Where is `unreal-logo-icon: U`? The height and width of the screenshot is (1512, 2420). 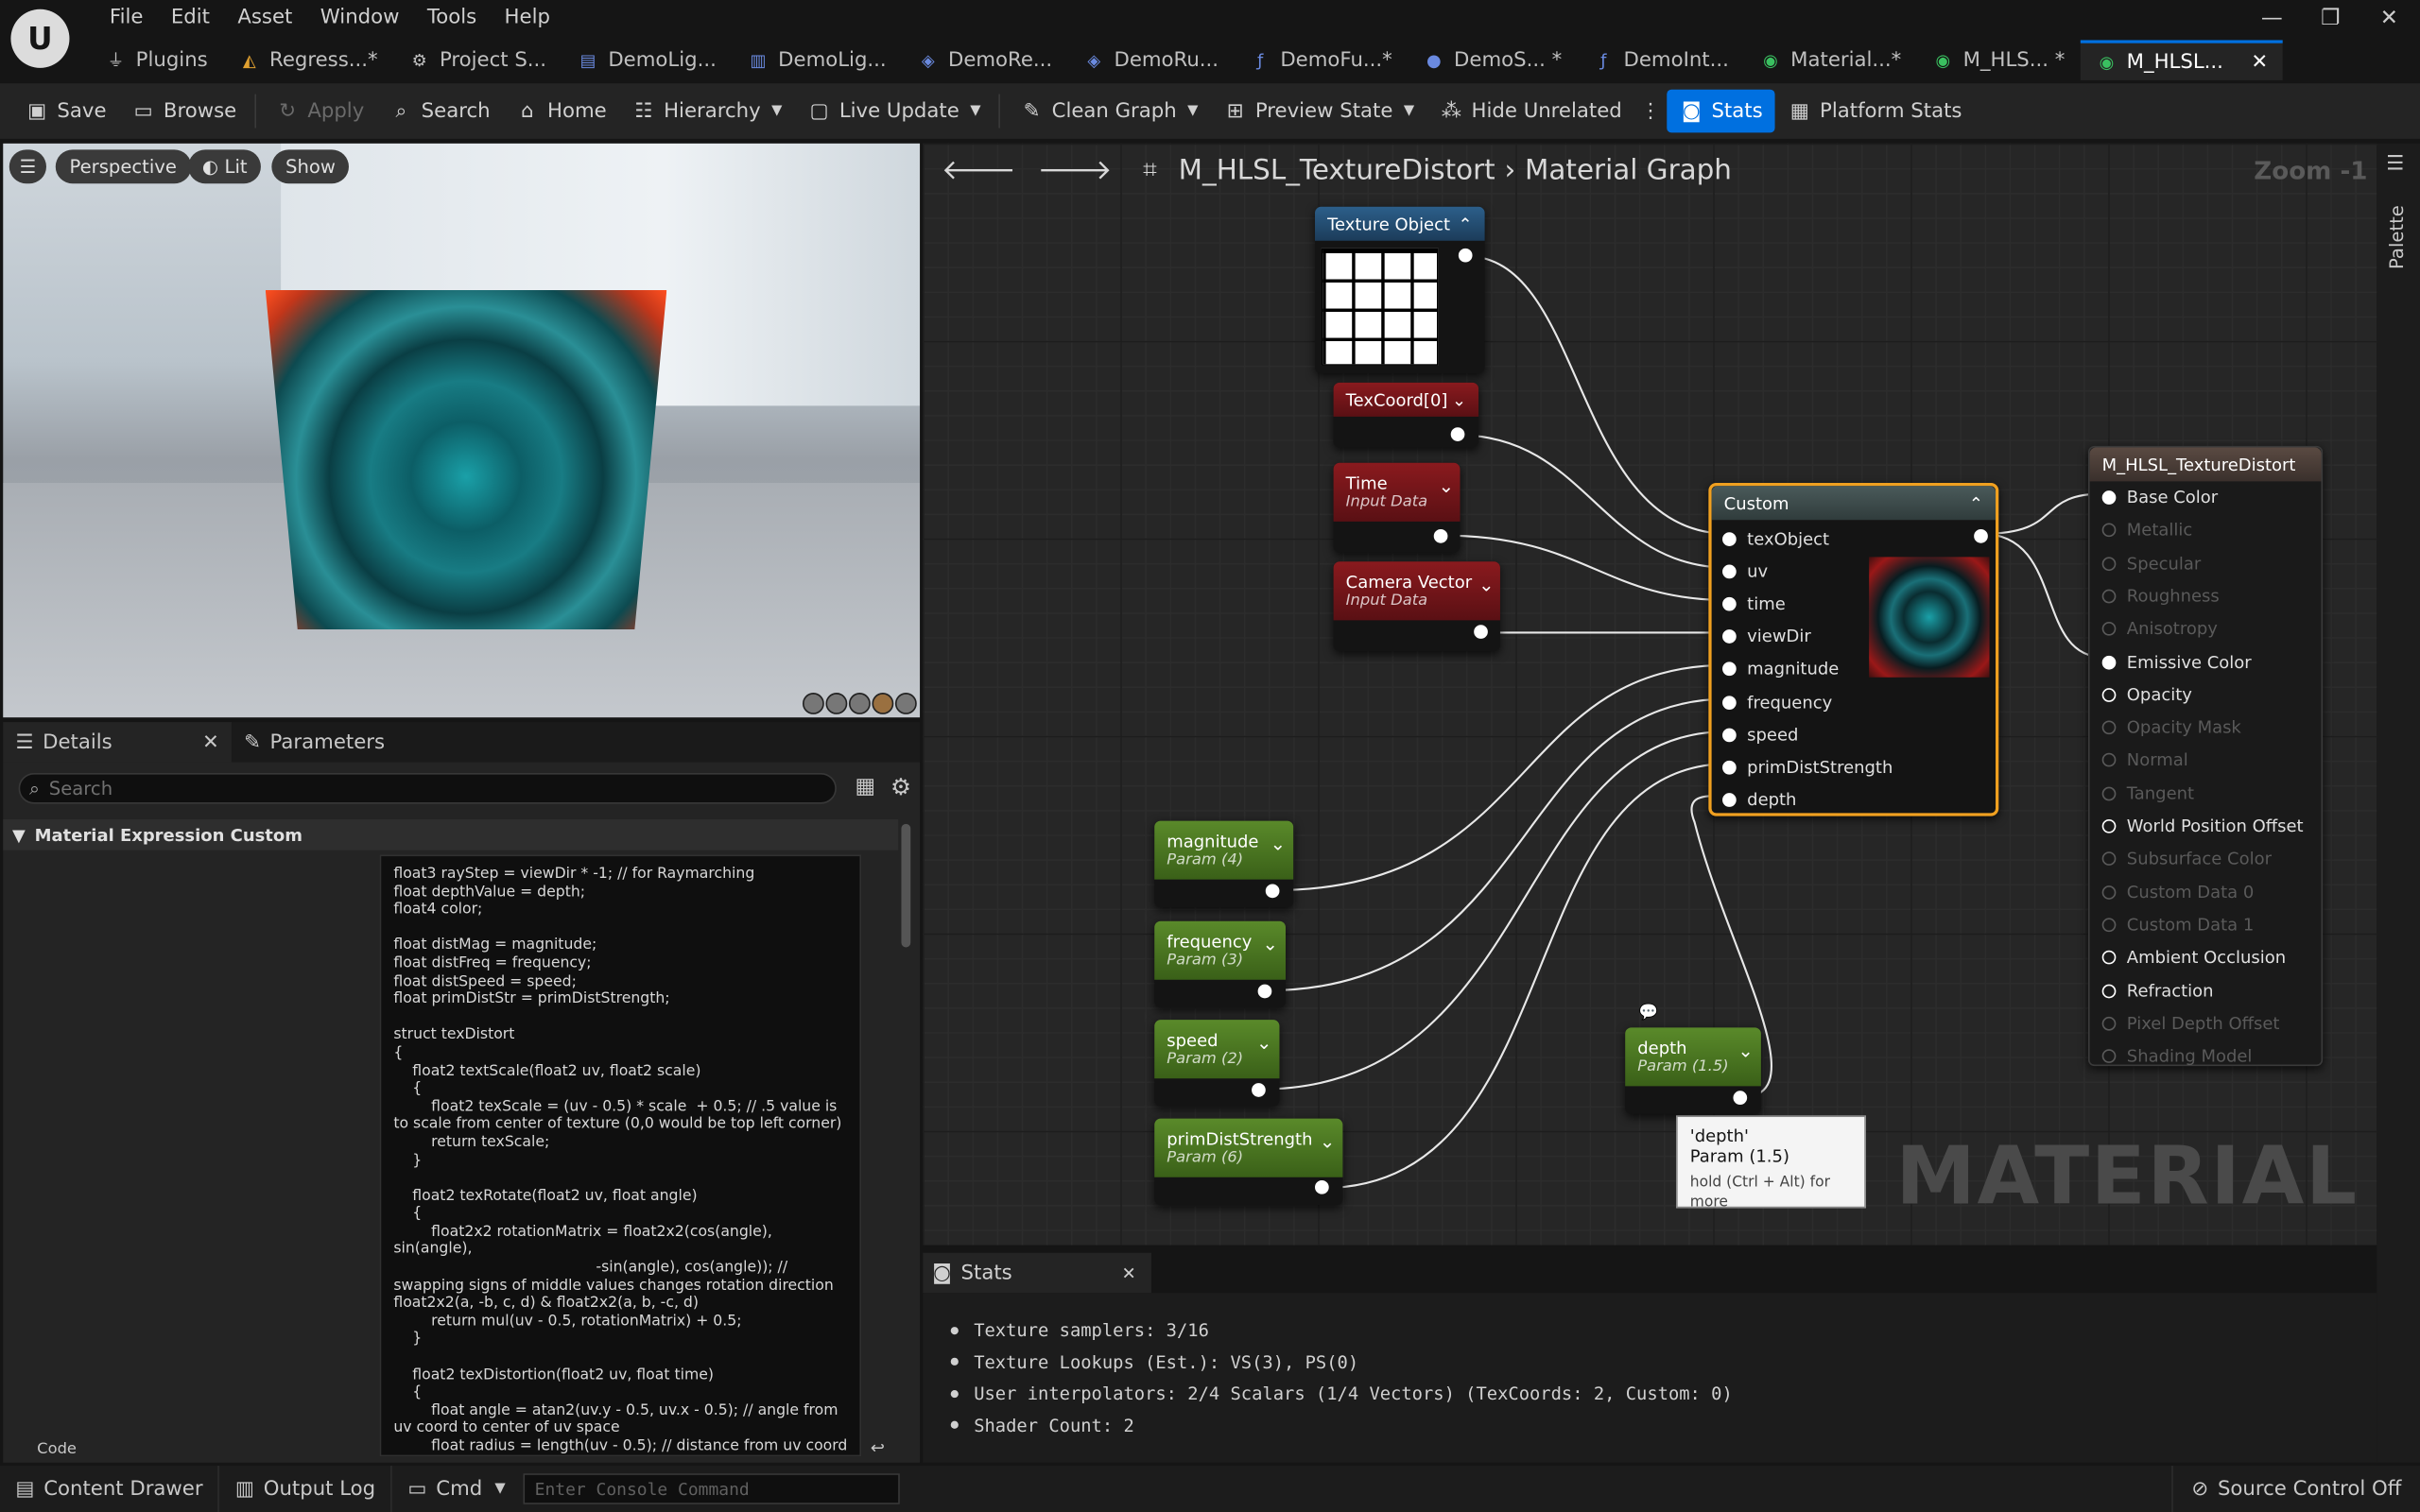
unreal-logo-icon: U is located at coordinates (40, 38).